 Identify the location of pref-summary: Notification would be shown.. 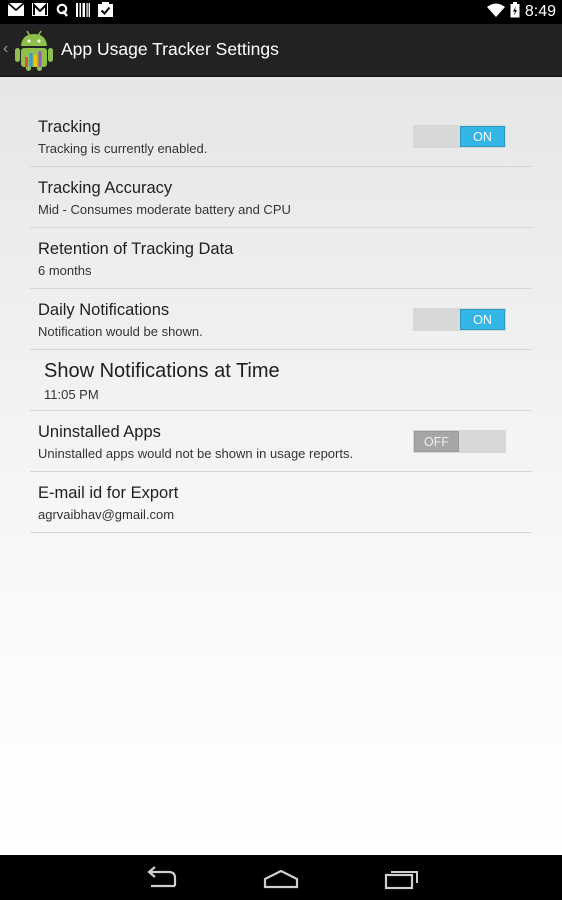
(120, 331).